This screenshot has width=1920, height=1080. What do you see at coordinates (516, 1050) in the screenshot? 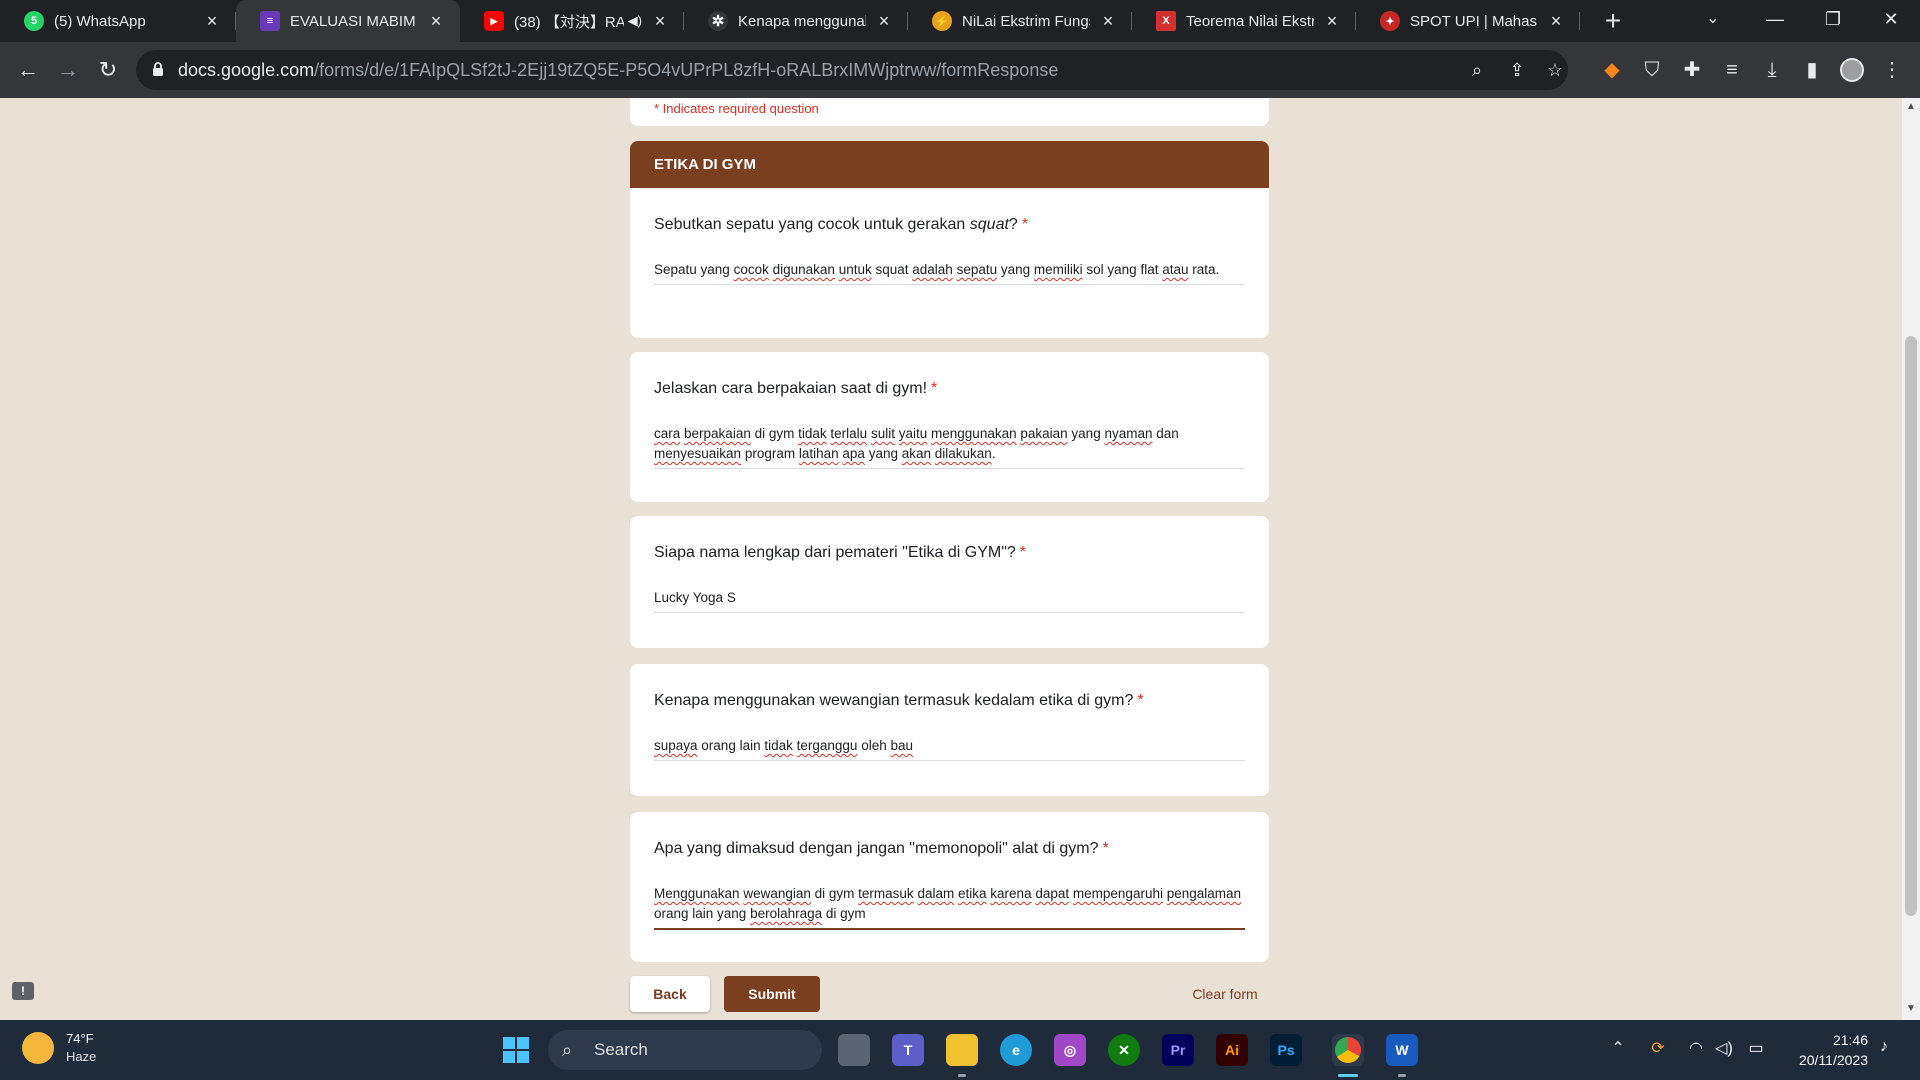
I see `windows-start-icon` at bounding box center [516, 1050].